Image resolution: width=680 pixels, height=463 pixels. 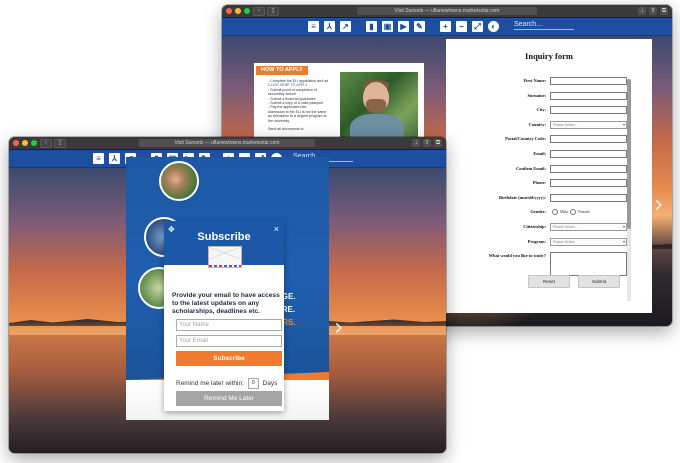 What do you see at coordinates (549, 125) in the screenshot?
I see `form-row: Country: Please Select... ▾` at bounding box center [549, 125].